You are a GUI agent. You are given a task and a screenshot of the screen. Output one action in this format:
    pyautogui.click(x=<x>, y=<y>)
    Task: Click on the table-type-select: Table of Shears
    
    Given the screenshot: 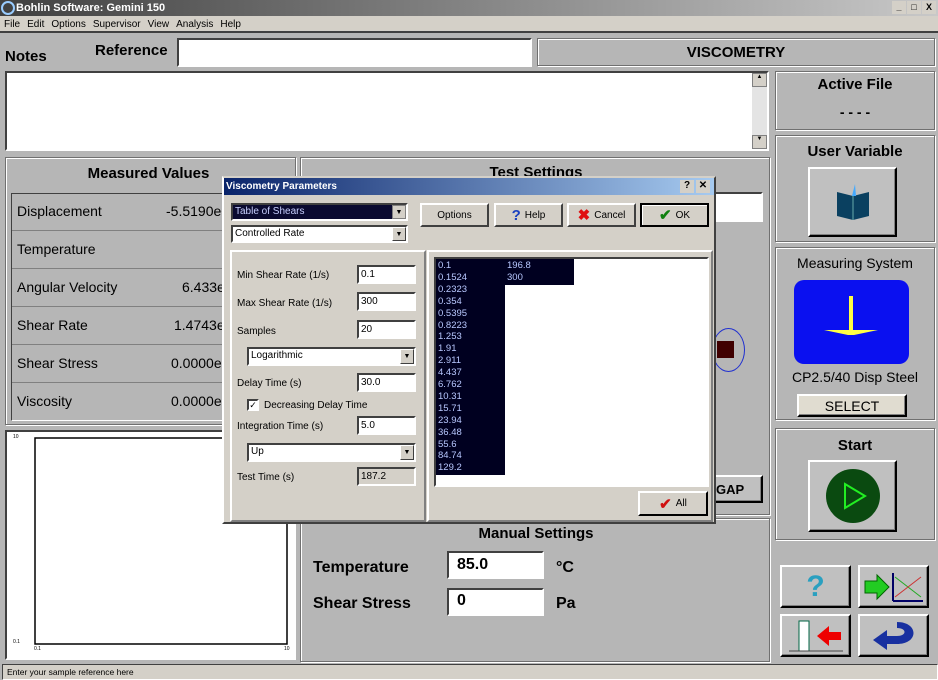 What is the action you would take?
    pyautogui.click(x=319, y=212)
    